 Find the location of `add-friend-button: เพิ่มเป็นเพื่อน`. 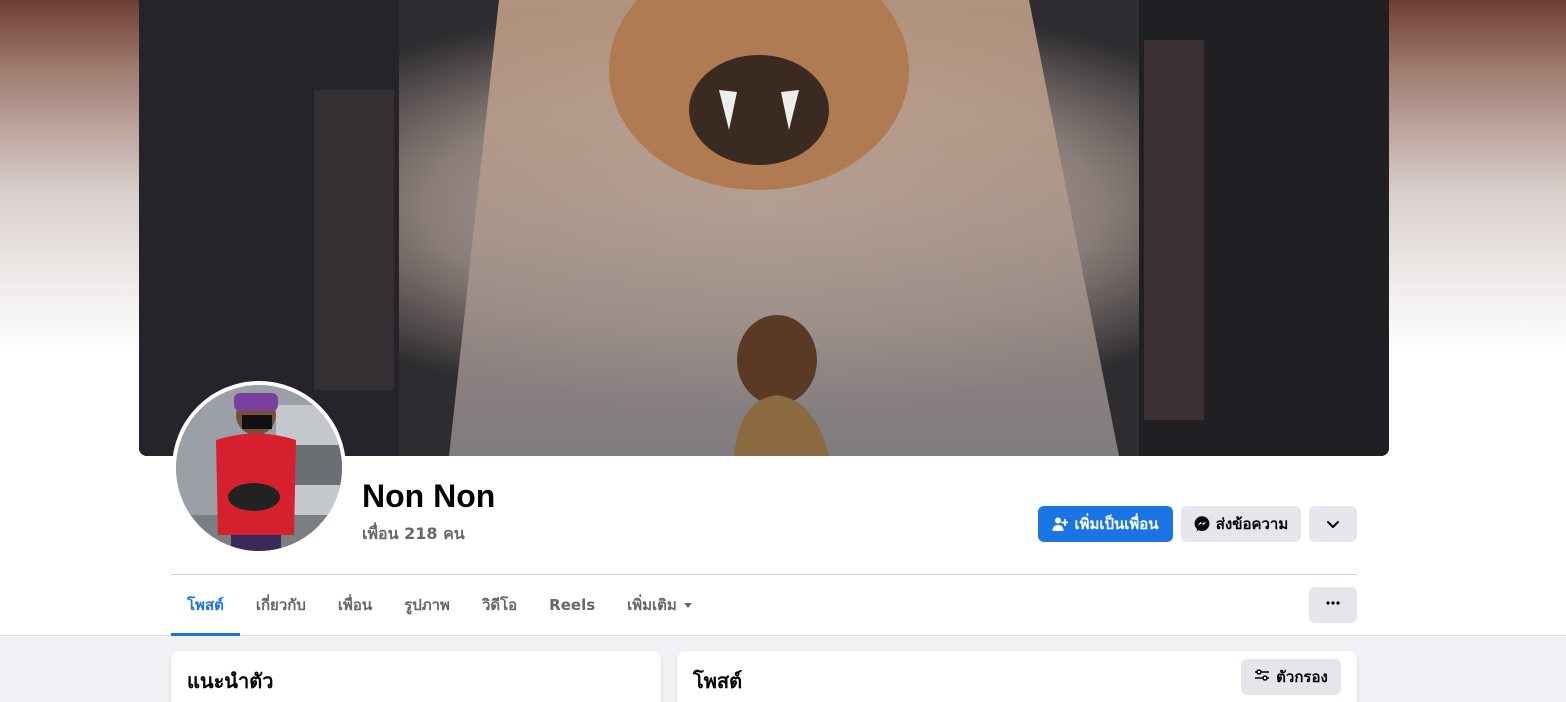

add-friend-button: เพิ่มเป็นเพื่อน is located at coordinates (1105, 524).